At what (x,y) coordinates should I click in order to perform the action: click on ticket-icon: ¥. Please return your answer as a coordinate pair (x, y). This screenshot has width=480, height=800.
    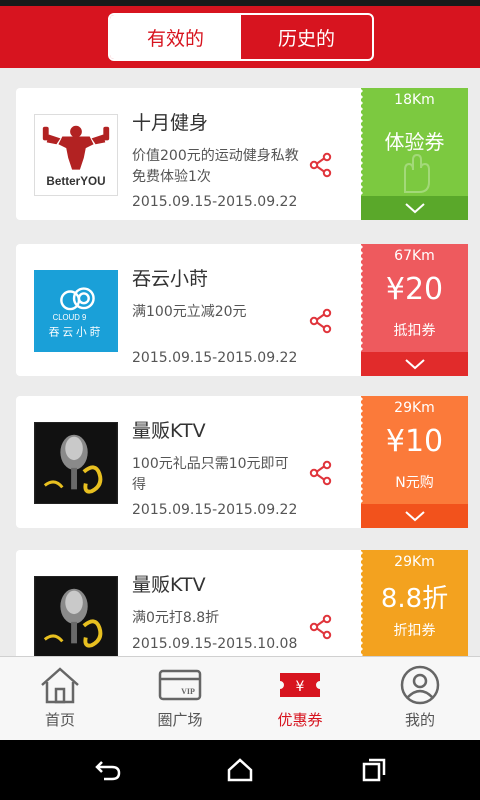
    Looking at the image, I should click on (300, 685).